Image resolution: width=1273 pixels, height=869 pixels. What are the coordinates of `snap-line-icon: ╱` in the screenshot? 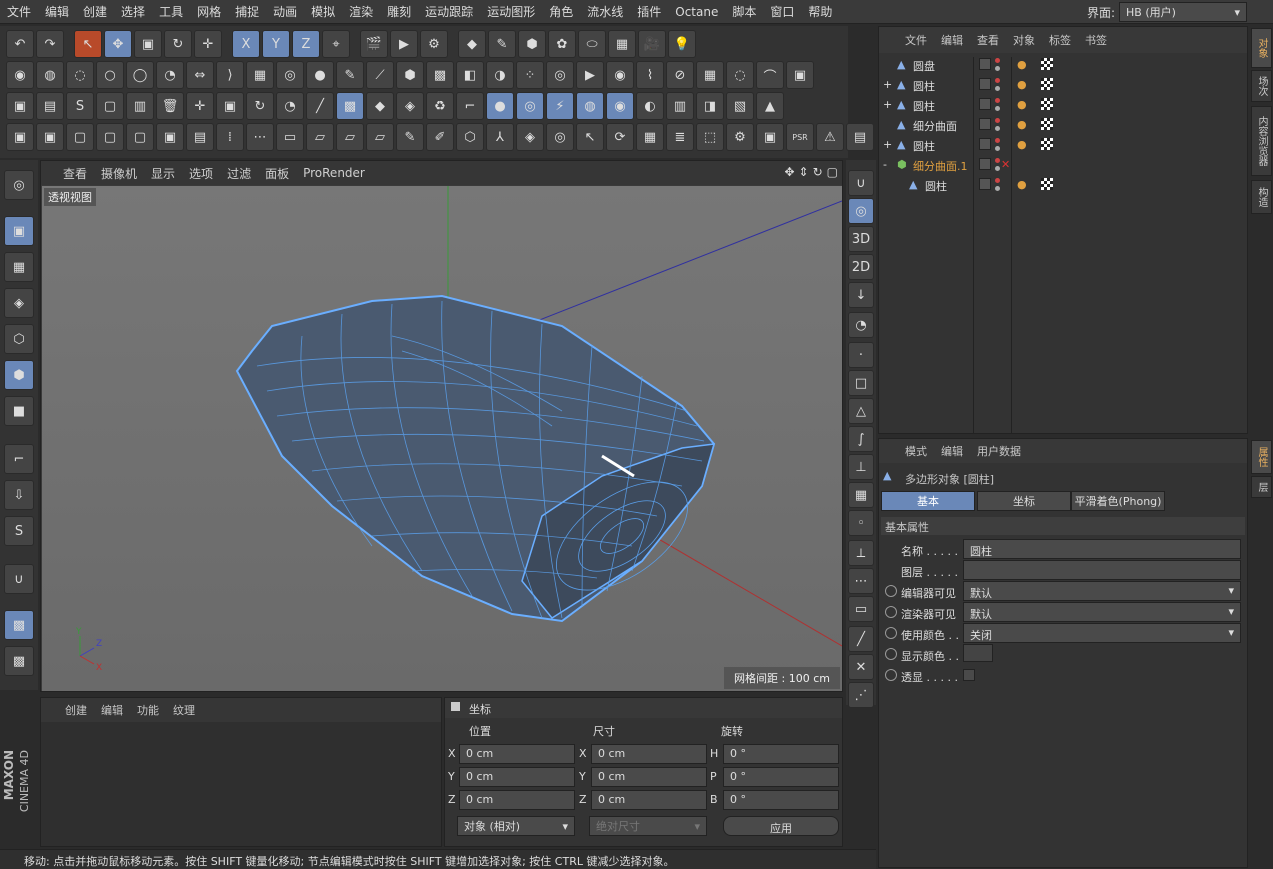 It's located at (861, 639).